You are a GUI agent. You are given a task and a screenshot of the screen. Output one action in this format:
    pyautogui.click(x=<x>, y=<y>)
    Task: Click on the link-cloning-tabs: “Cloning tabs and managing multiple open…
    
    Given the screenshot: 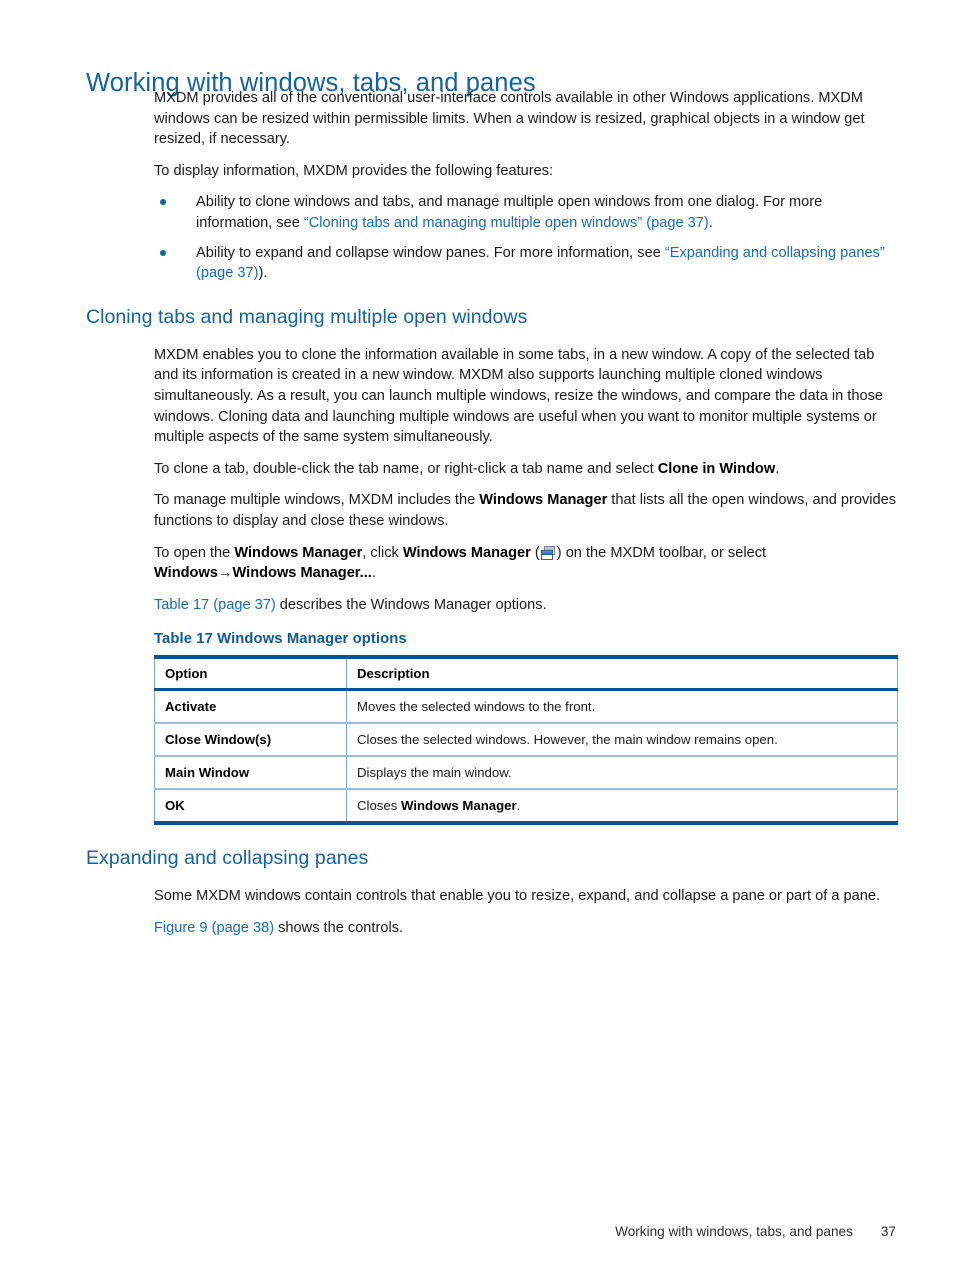 What is the action you would take?
    pyautogui.click(x=506, y=223)
    